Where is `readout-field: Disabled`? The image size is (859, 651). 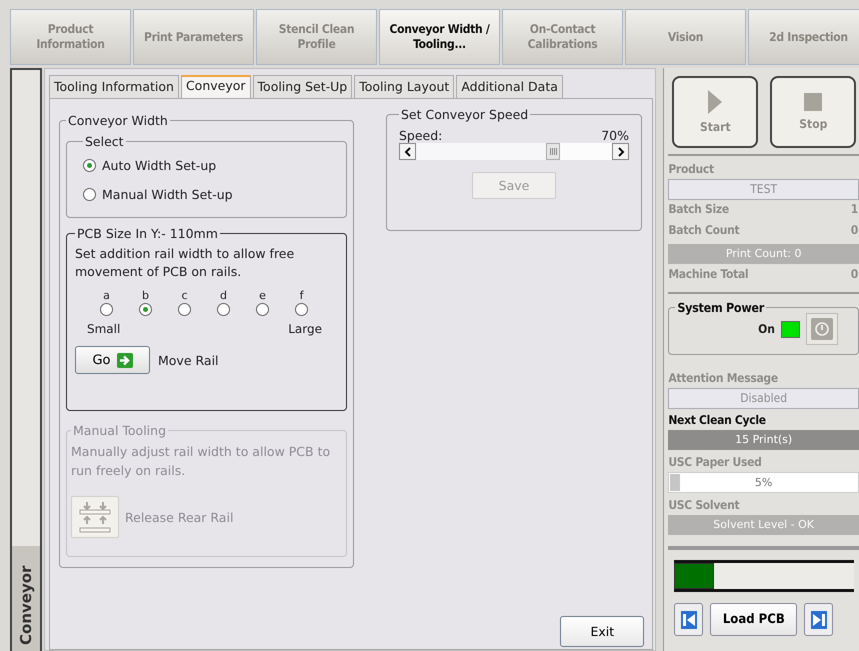
readout-field: Disabled is located at coordinates (763, 398).